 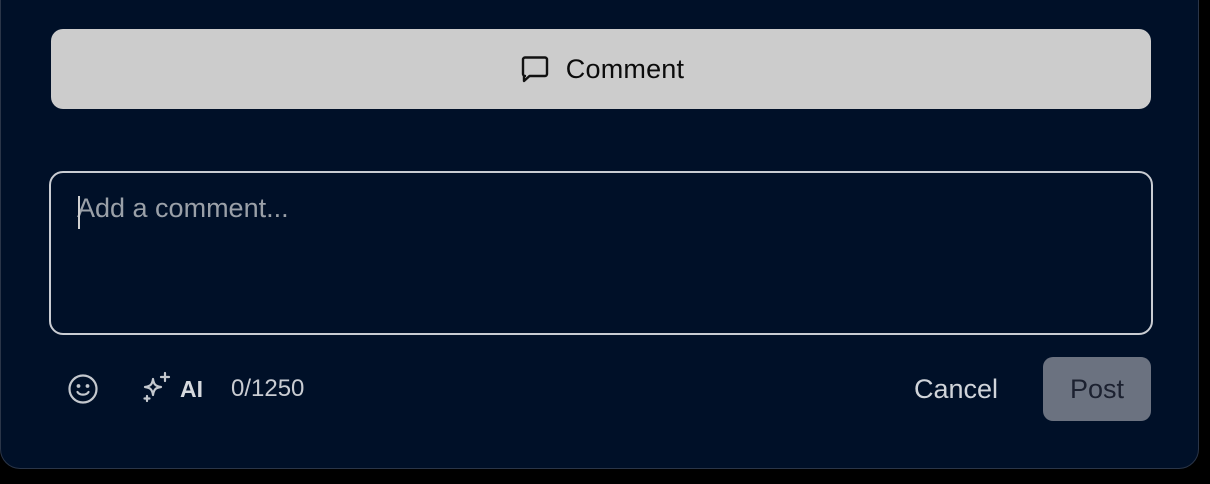 What do you see at coordinates (535, 69) in the screenshot?
I see `speech-bubble-icon` at bounding box center [535, 69].